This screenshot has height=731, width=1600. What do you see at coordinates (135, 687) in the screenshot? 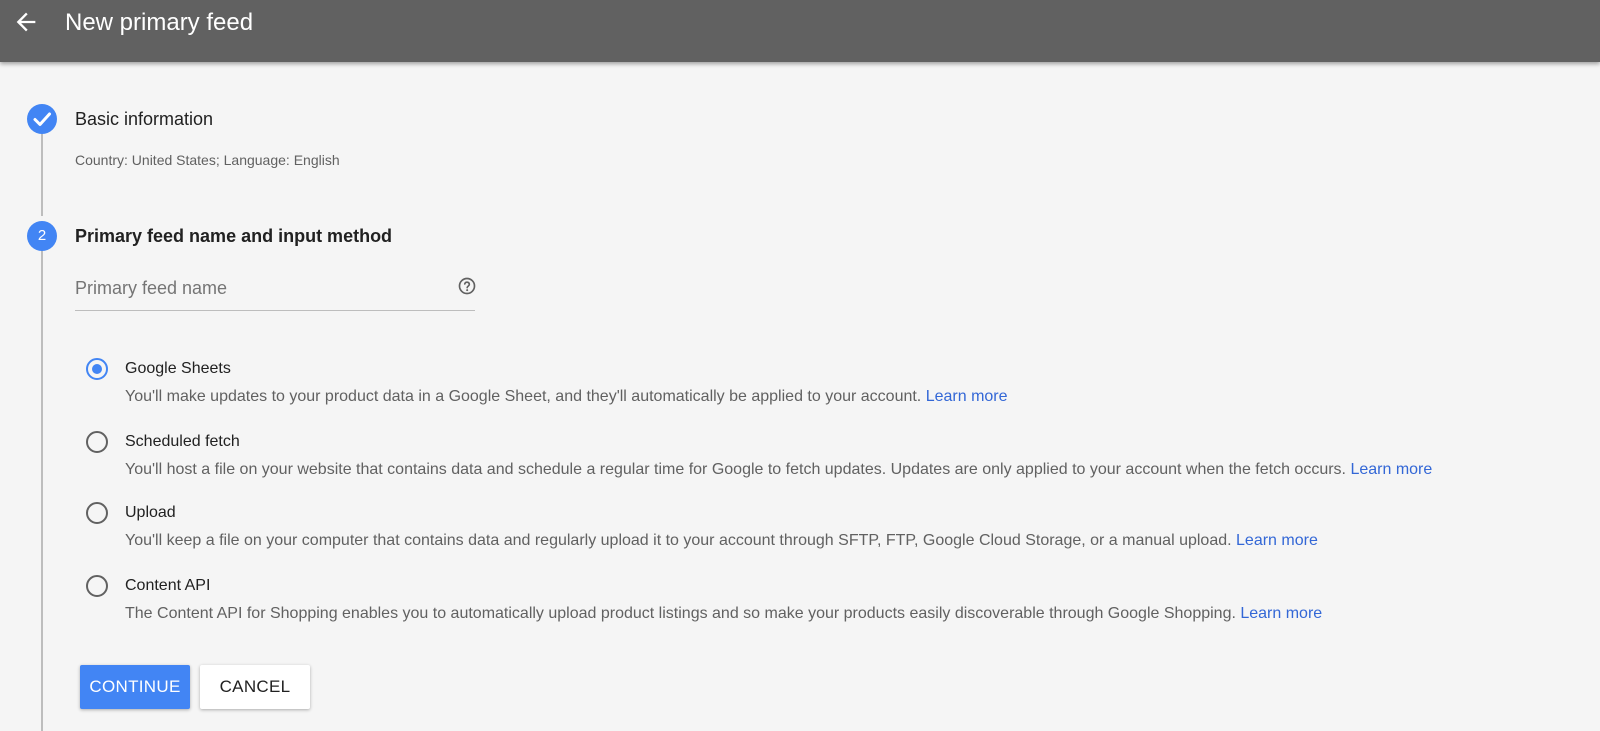
I see `continue-button: CONTINUE` at bounding box center [135, 687].